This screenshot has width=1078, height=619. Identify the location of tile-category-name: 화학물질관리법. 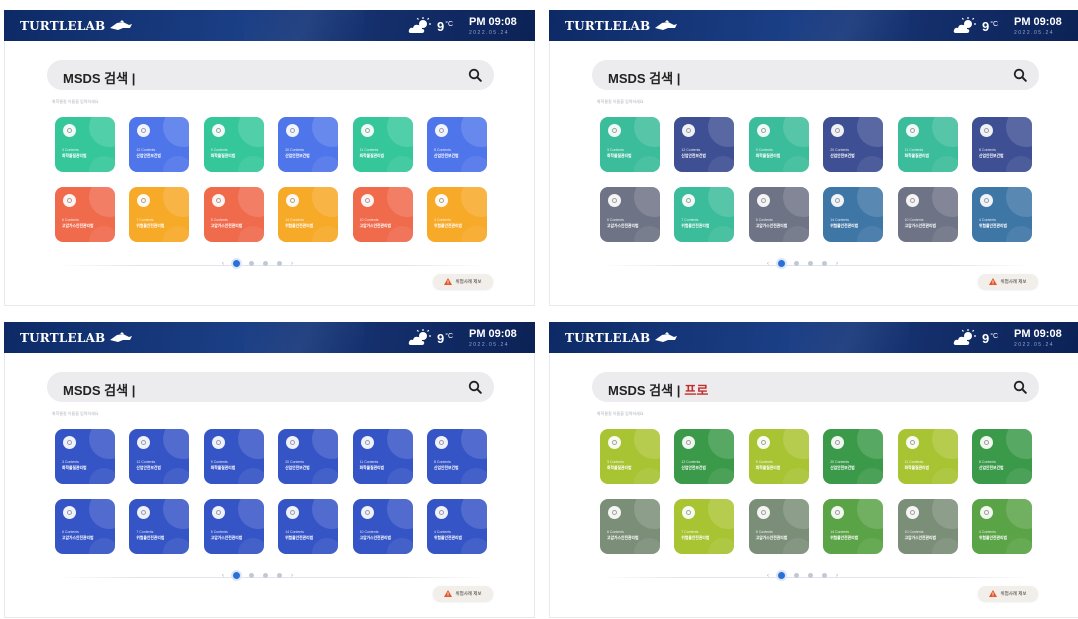
(223, 468).